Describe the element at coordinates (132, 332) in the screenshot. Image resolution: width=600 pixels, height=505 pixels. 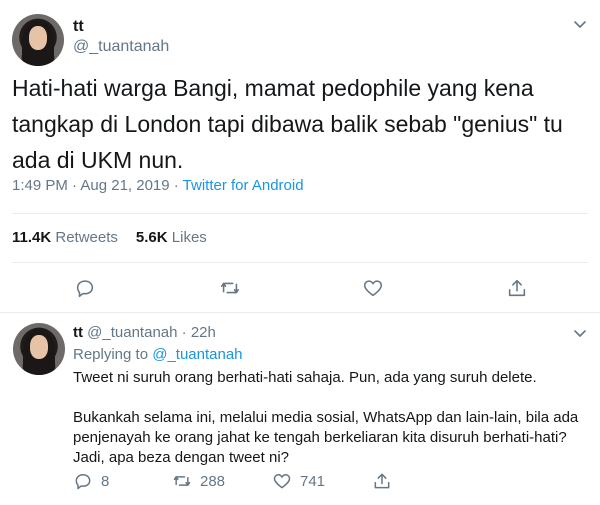
I see `reply-author-handle: @_tuantanah` at that location.